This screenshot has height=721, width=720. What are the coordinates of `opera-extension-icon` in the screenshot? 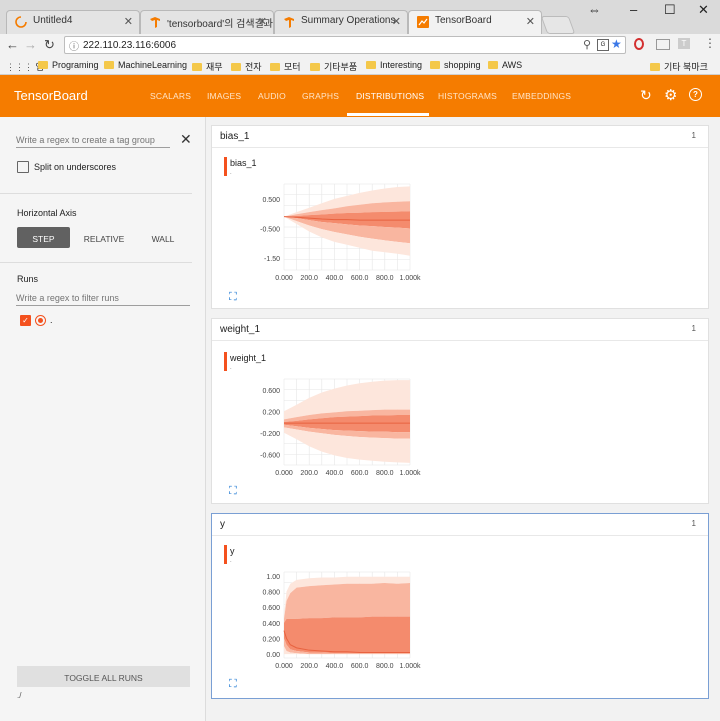 It's located at (639, 44).